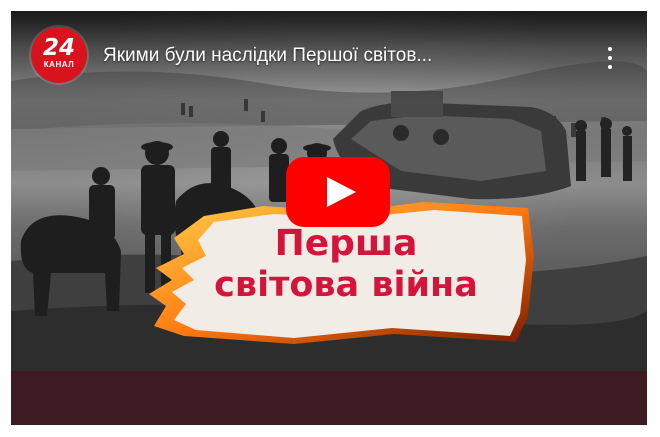 Image resolution: width=660 pixels, height=437 pixels. I want to click on channel-avatar: 24 КАНАЛ, so click(59, 55).